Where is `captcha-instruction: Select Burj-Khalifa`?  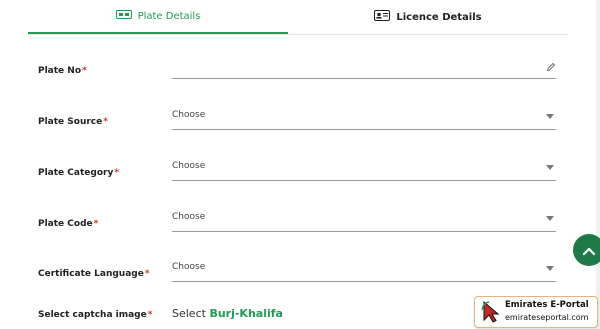
captcha-instruction: Select Burj-Khalifa is located at coordinates (227, 313).